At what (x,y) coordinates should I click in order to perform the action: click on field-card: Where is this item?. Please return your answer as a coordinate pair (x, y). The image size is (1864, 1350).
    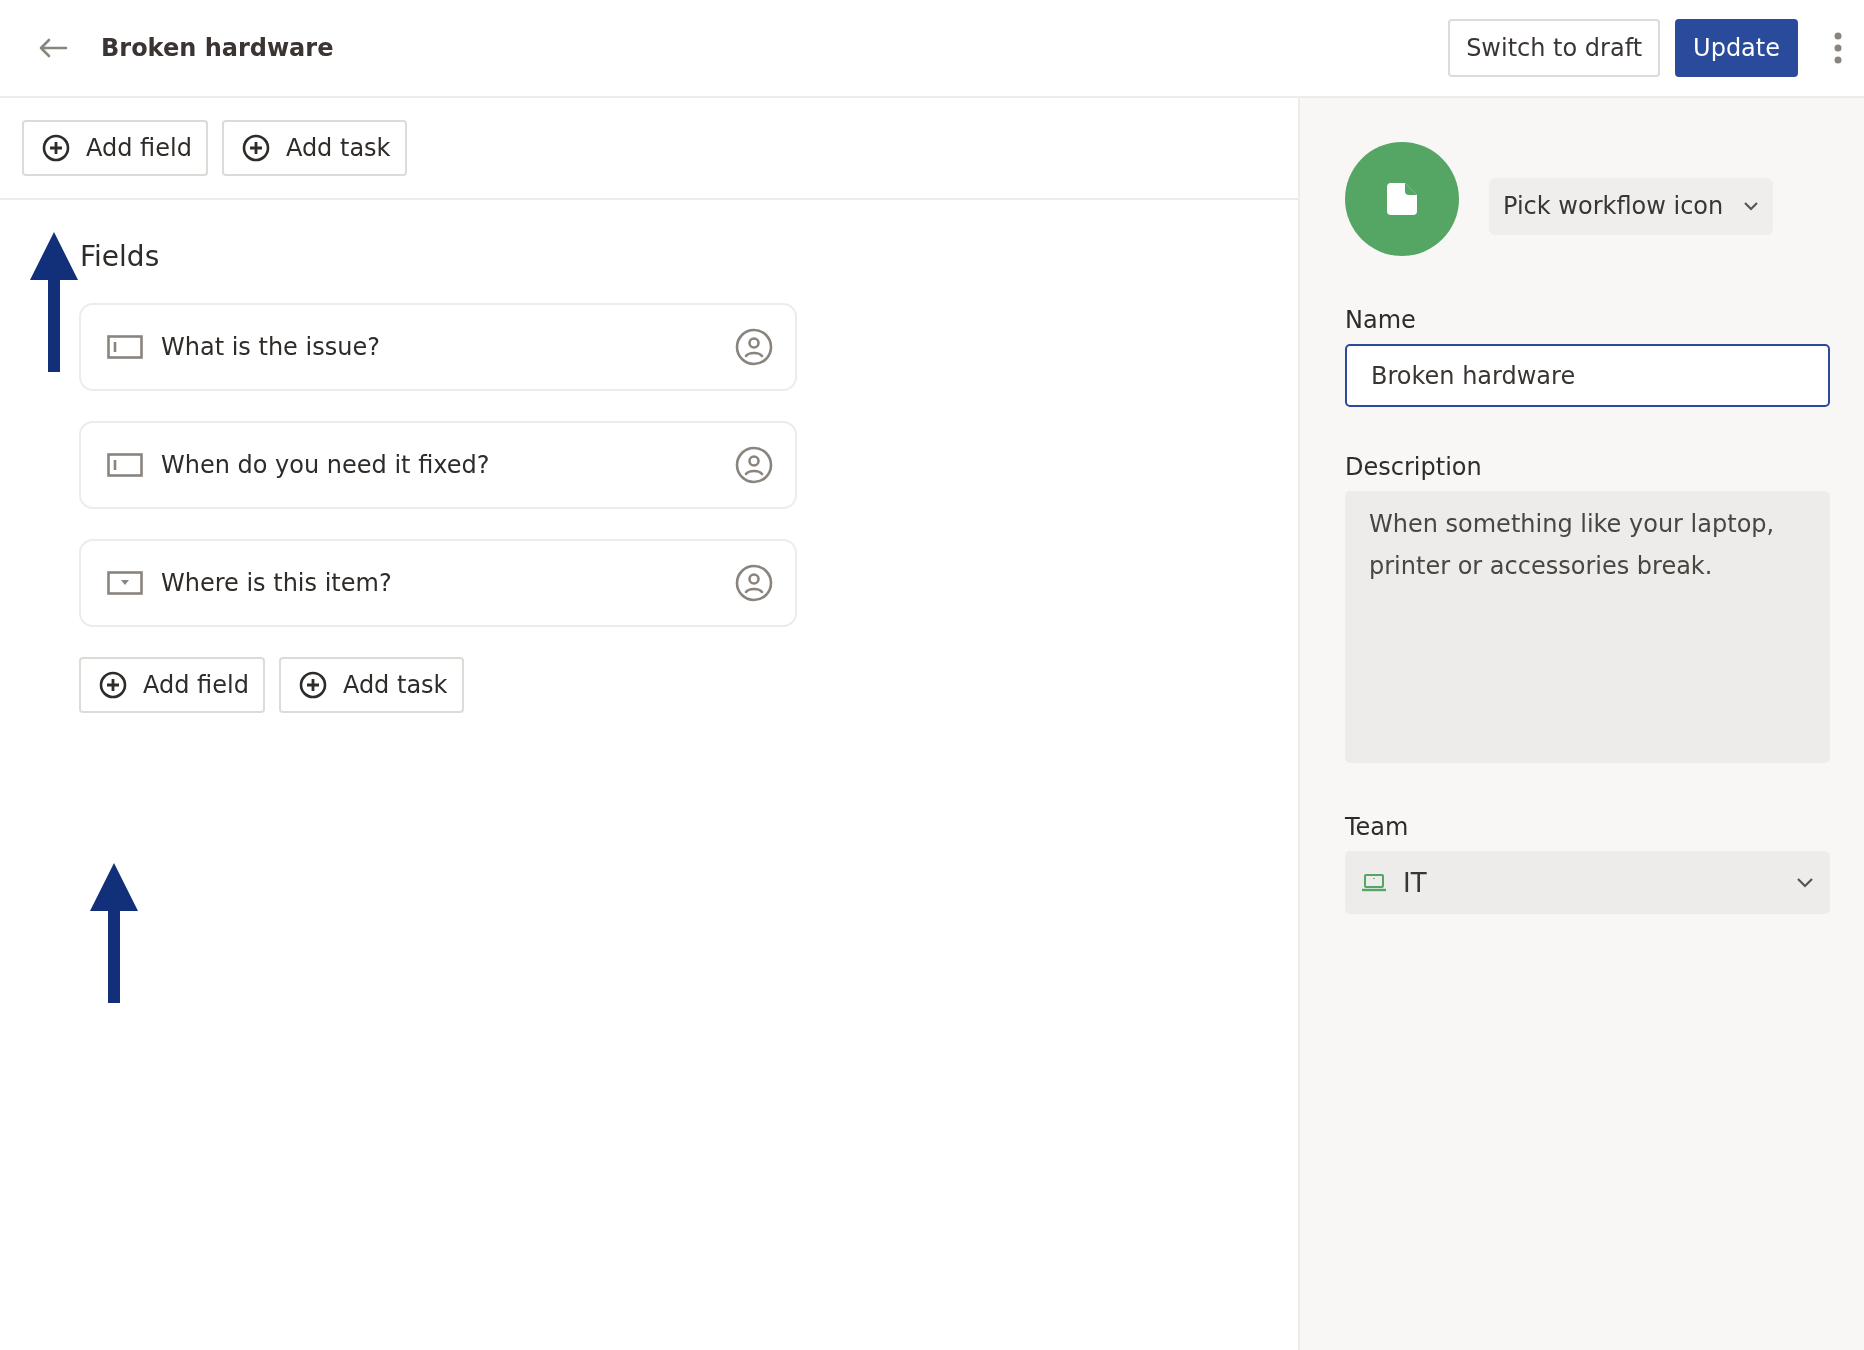
    Looking at the image, I should click on (438, 583).